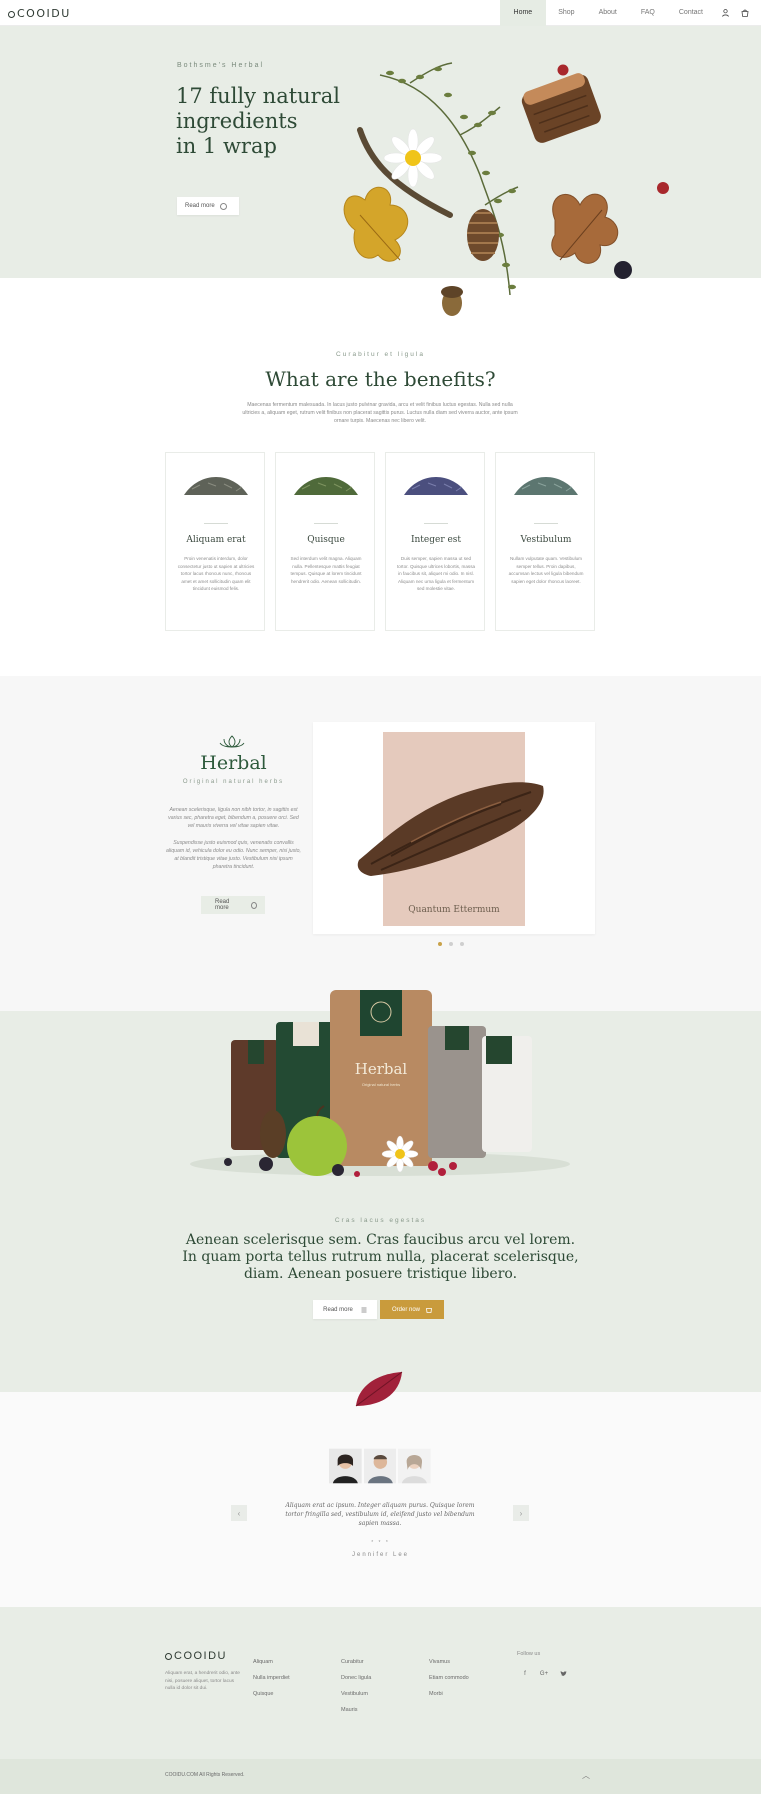  Describe the element at coordinates (356, 1678) in the screenshot. I see `footer-link: Donec ligula` at that location.